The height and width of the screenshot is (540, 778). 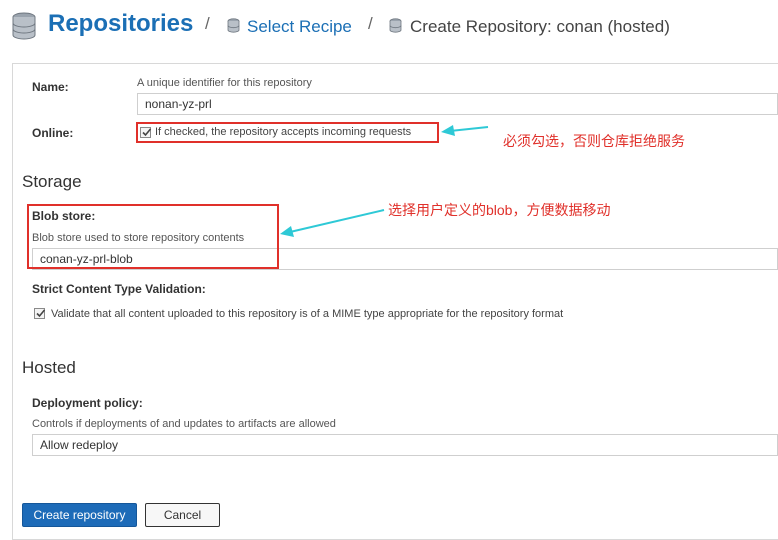 I want to click on annotation-arrows, so click(x=384, y=181).